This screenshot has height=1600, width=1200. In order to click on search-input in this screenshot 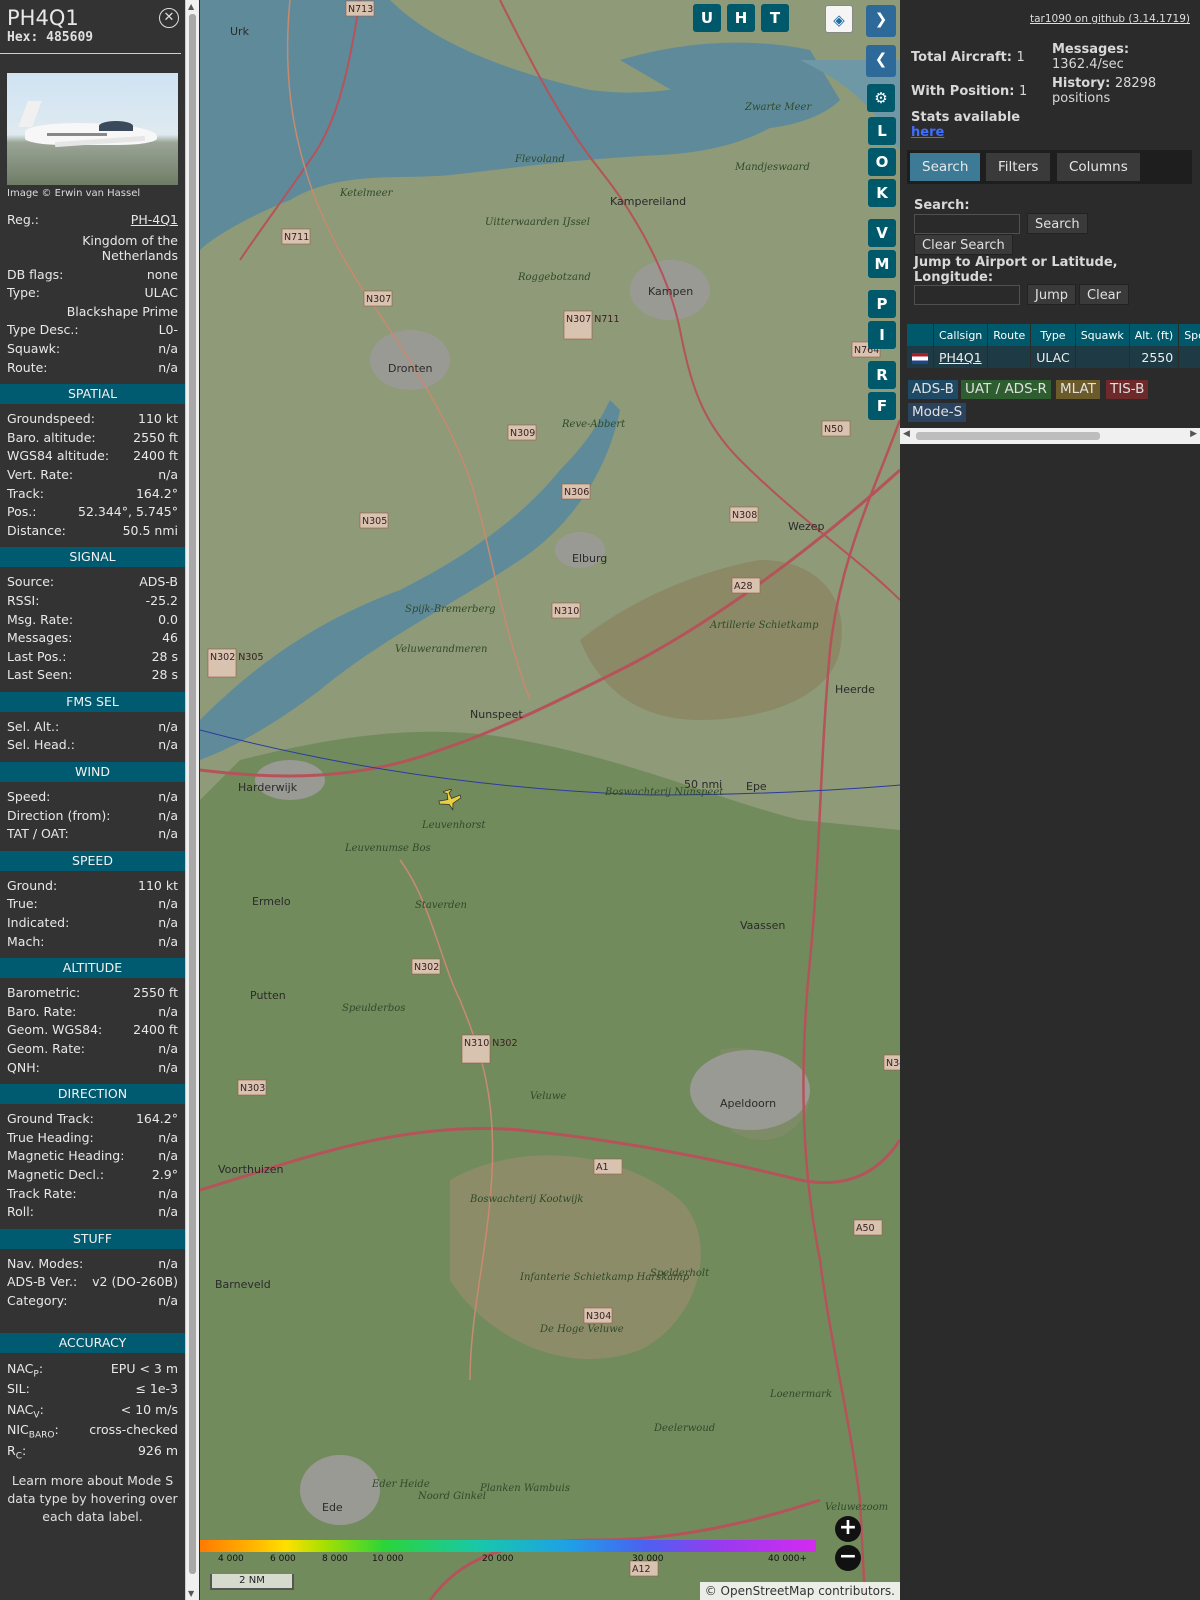, I will do `click(967, 224)`.